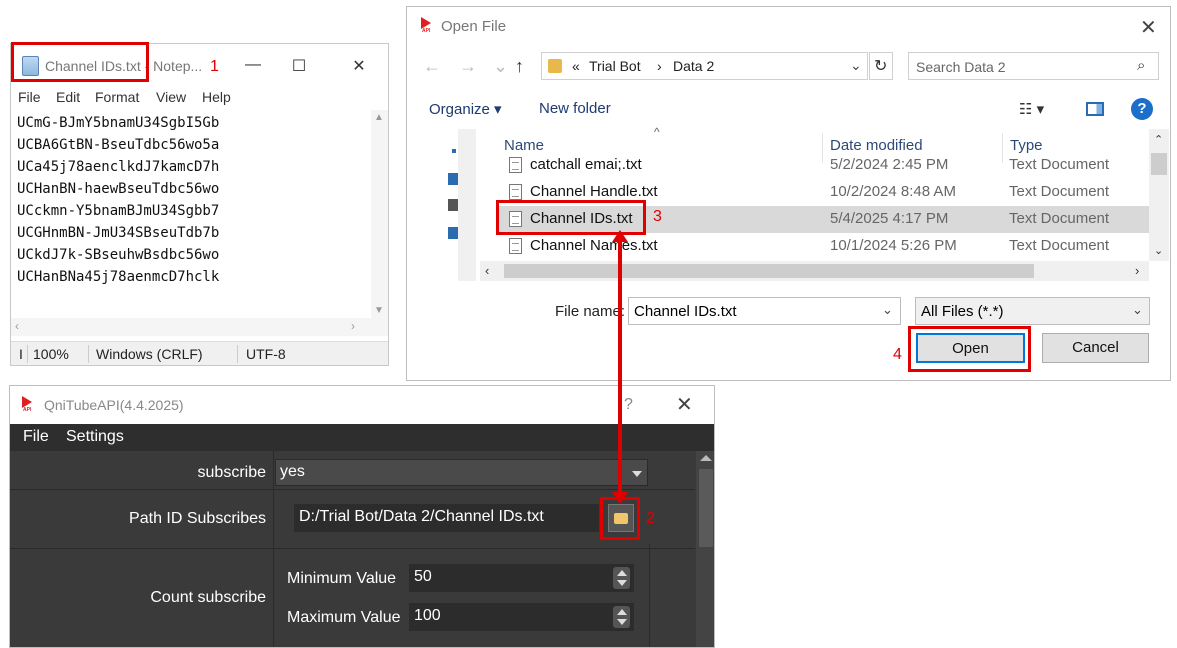 The image size is (1177, 648). I want to click on file-list-vertical-scrollbar: ⌃ ⌄, so click(1159, 195).